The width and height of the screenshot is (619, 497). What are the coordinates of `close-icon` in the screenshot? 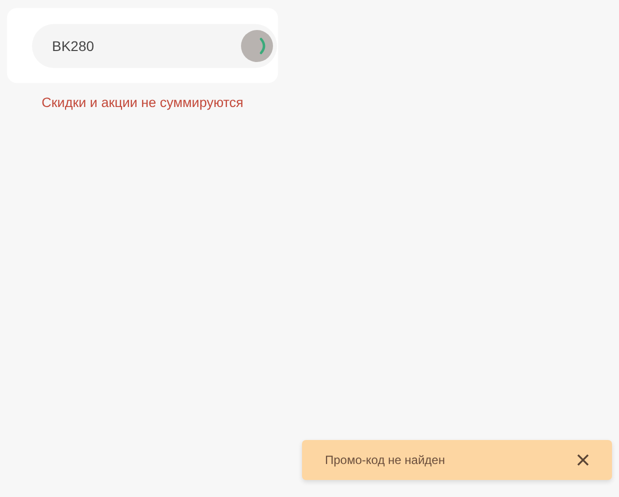 It's located at (583, 460).